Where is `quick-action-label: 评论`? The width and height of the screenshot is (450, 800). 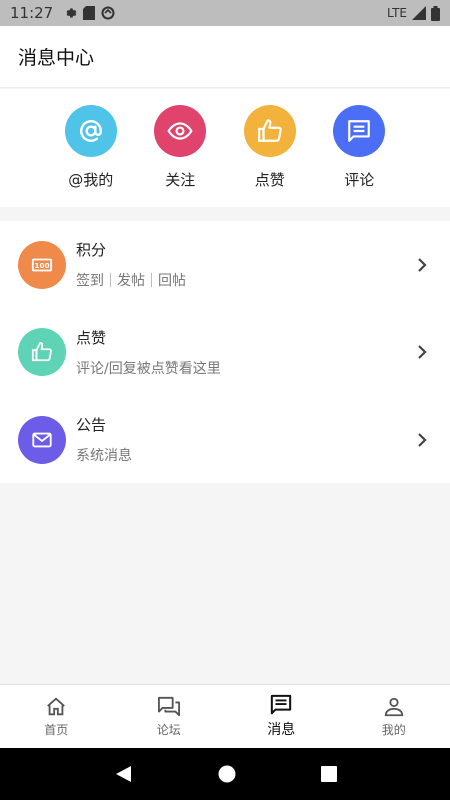
quick-action-label: 评论 is located at coordinates (359, 180).